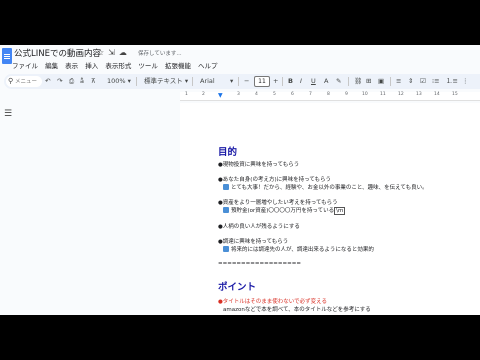 This screenshot has width=480, height=360. Describe the element at coordinates (455, 94) in the screenshot. I see `ruler-mark: 15` at that location.